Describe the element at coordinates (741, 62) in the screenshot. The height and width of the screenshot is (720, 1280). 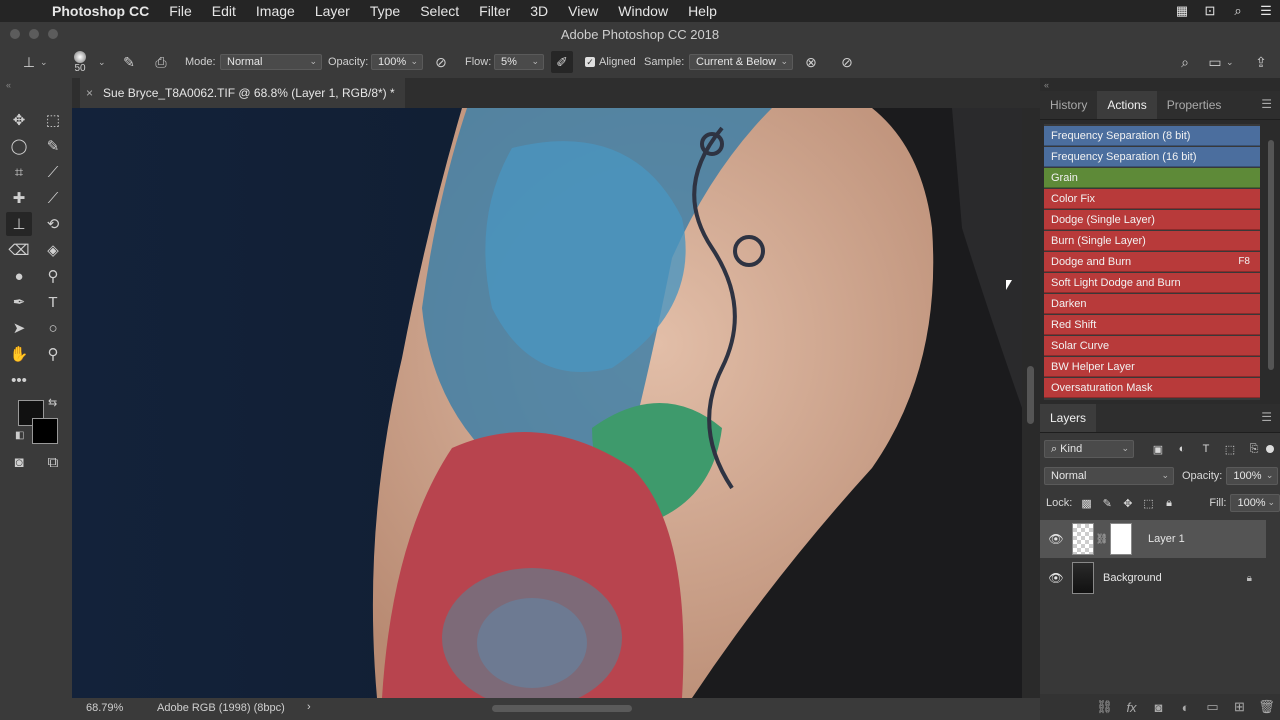
I see `sample-dropdown: Current & Below ⌄` at that location.